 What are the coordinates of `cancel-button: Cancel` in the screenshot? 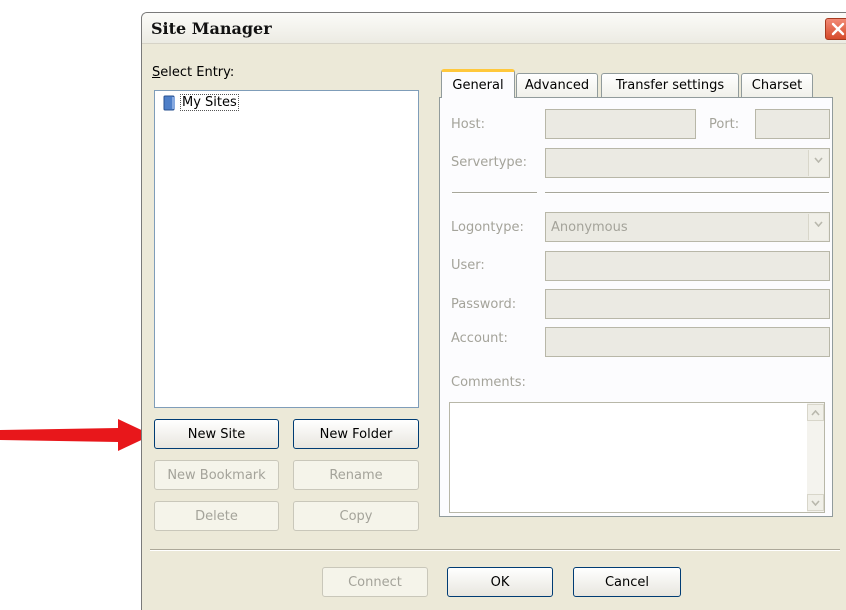 It's located at (627, 582).